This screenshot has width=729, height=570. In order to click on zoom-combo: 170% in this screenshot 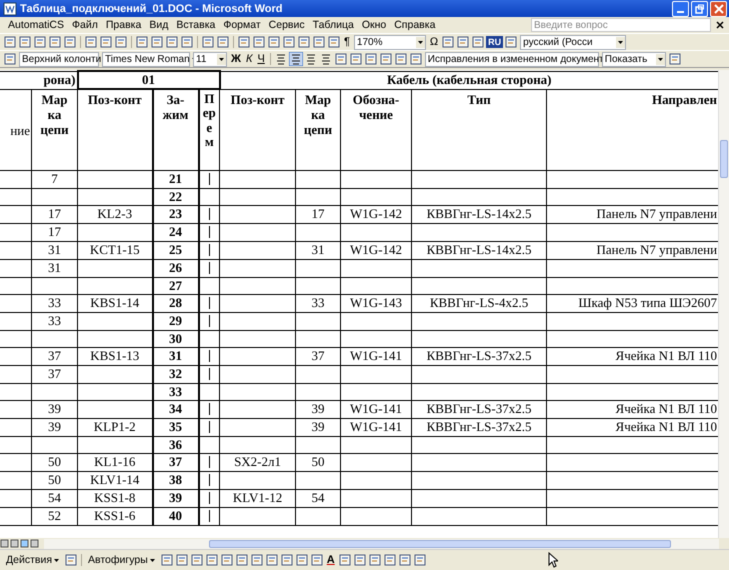, I will do `click(390, 42)`.